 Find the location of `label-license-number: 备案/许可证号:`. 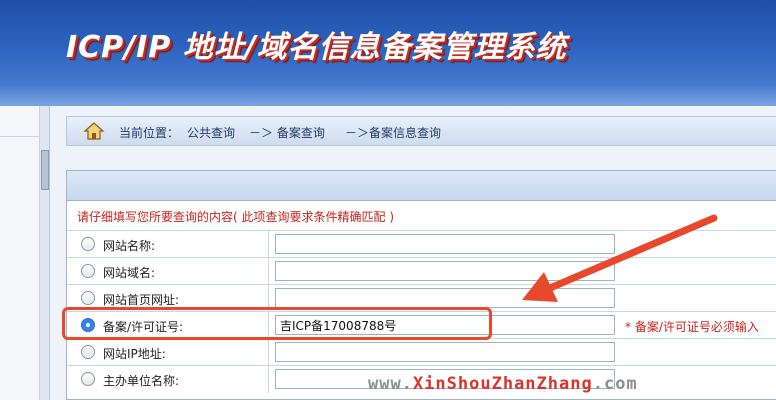

label-license-number: 备案/许可证号: is located at coordinates (143, 327).